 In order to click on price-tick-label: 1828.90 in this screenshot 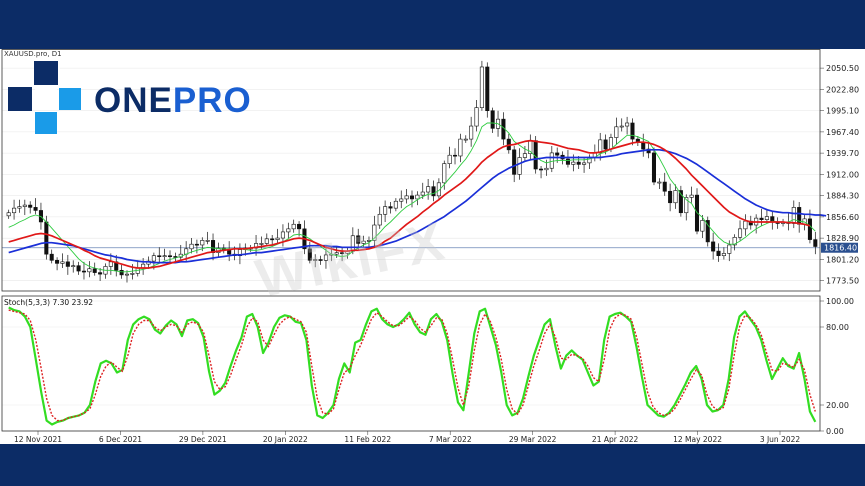, I will do `click(842, 238)`.